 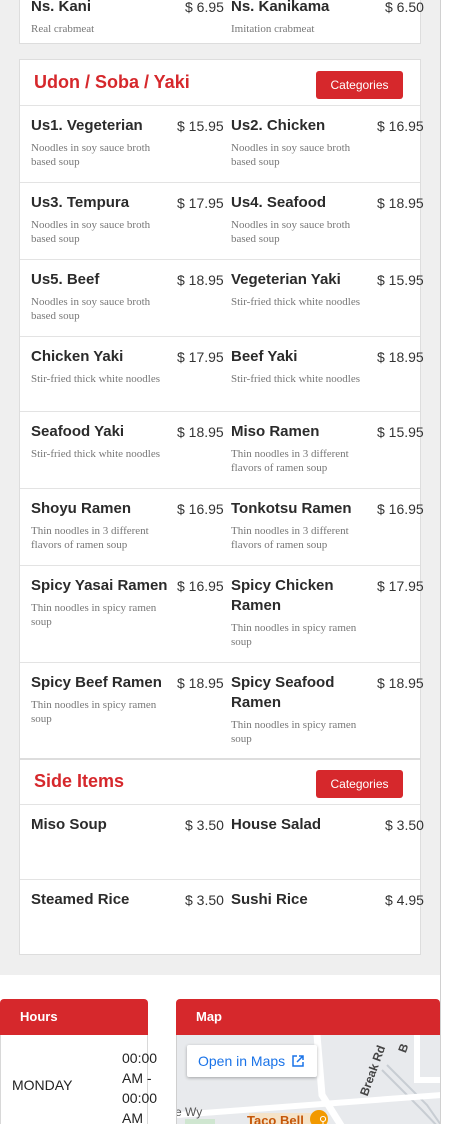 What do you see at coordinates (264, 356) in the screenshot?
I see `menu-item-name: Beef Yaki` at bounding box center [264, 356].